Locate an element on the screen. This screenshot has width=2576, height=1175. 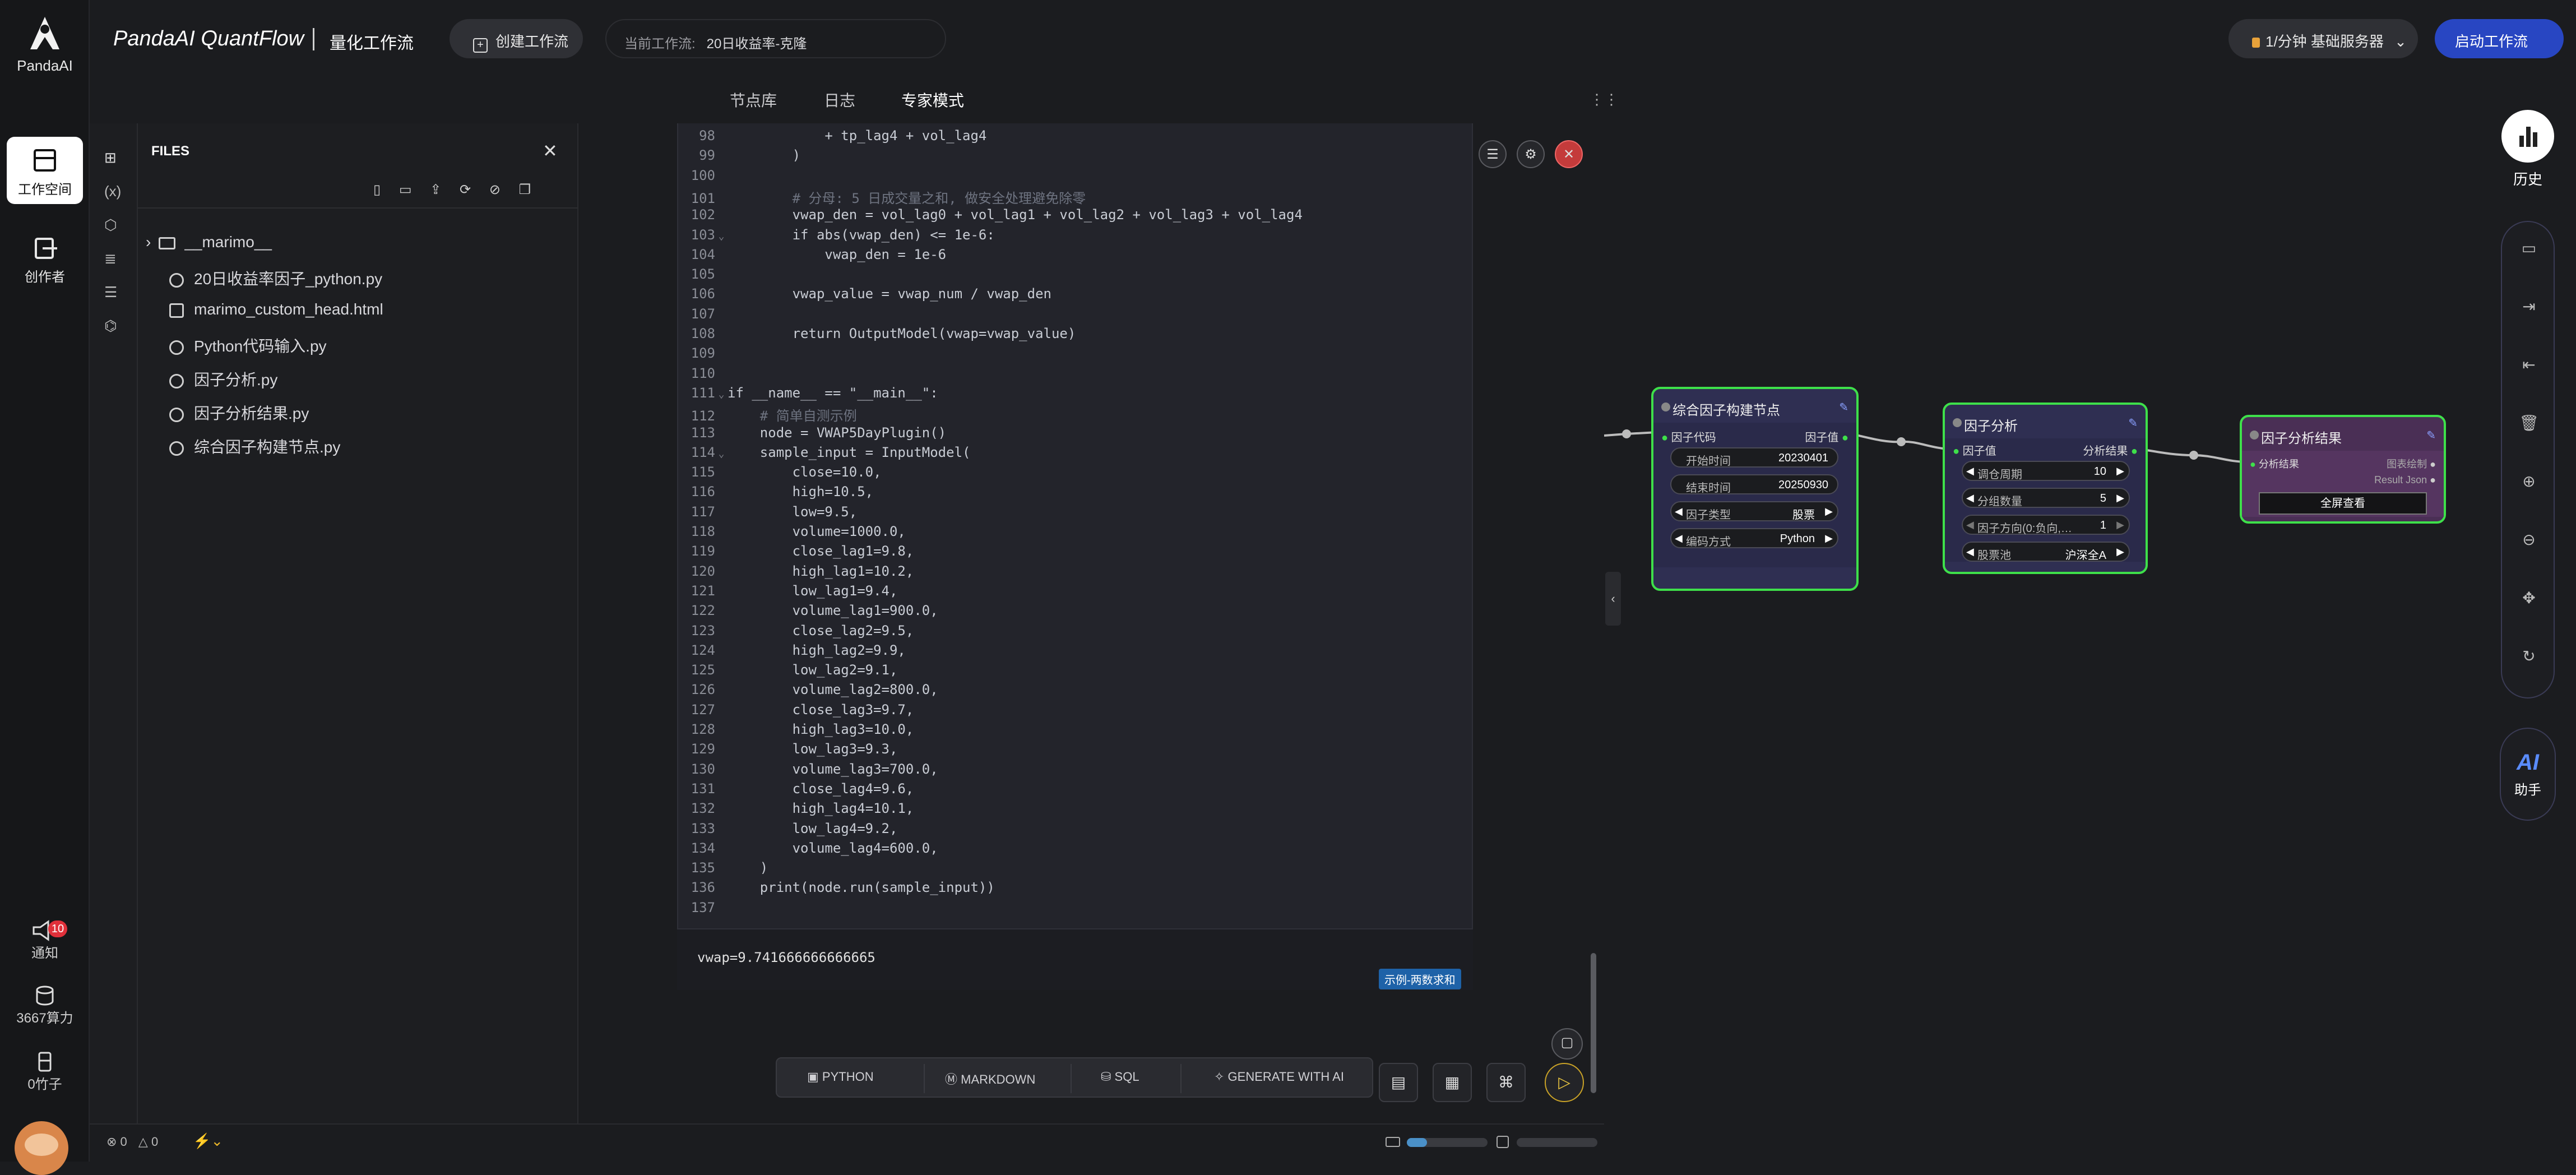
problems-indicator: ⊗ 0 △ 0 is located at coordinates (132, 1142).